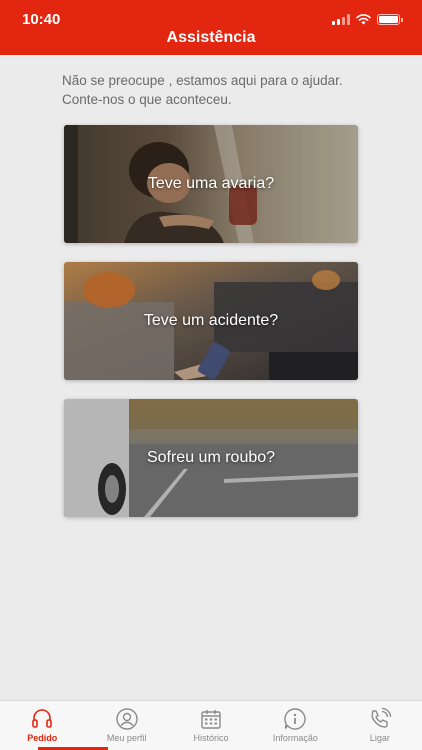  I want to click on tab-informacao: Informação, so click(295, 725).